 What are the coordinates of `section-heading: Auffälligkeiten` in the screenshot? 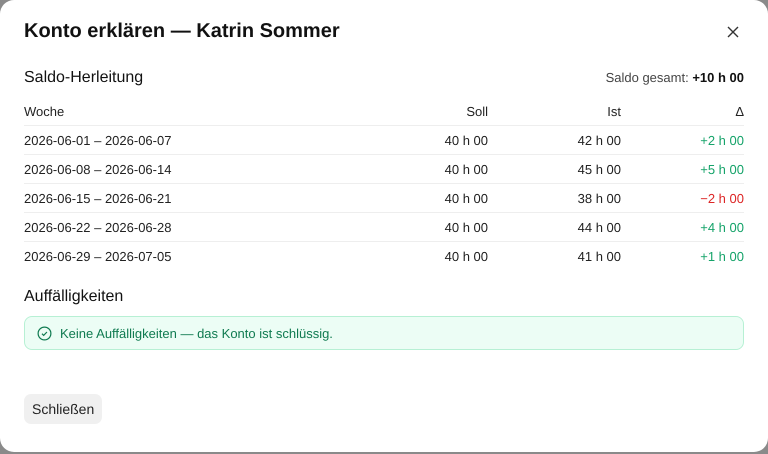 It's located at (74, 297).